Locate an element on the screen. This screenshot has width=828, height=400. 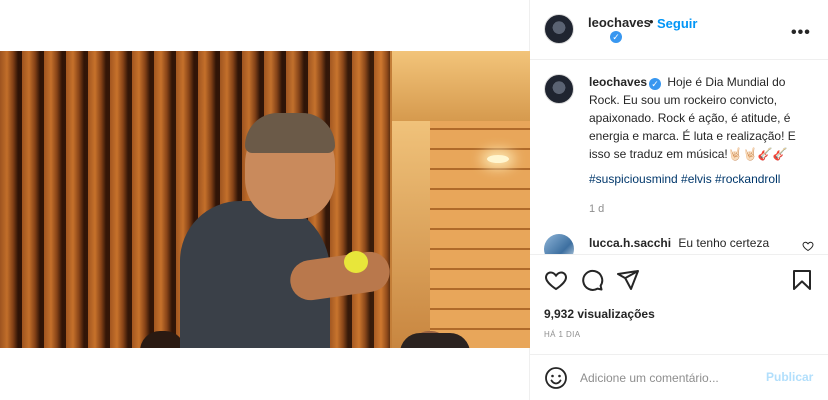
emoji-icon is located at coordinates (556, 378).